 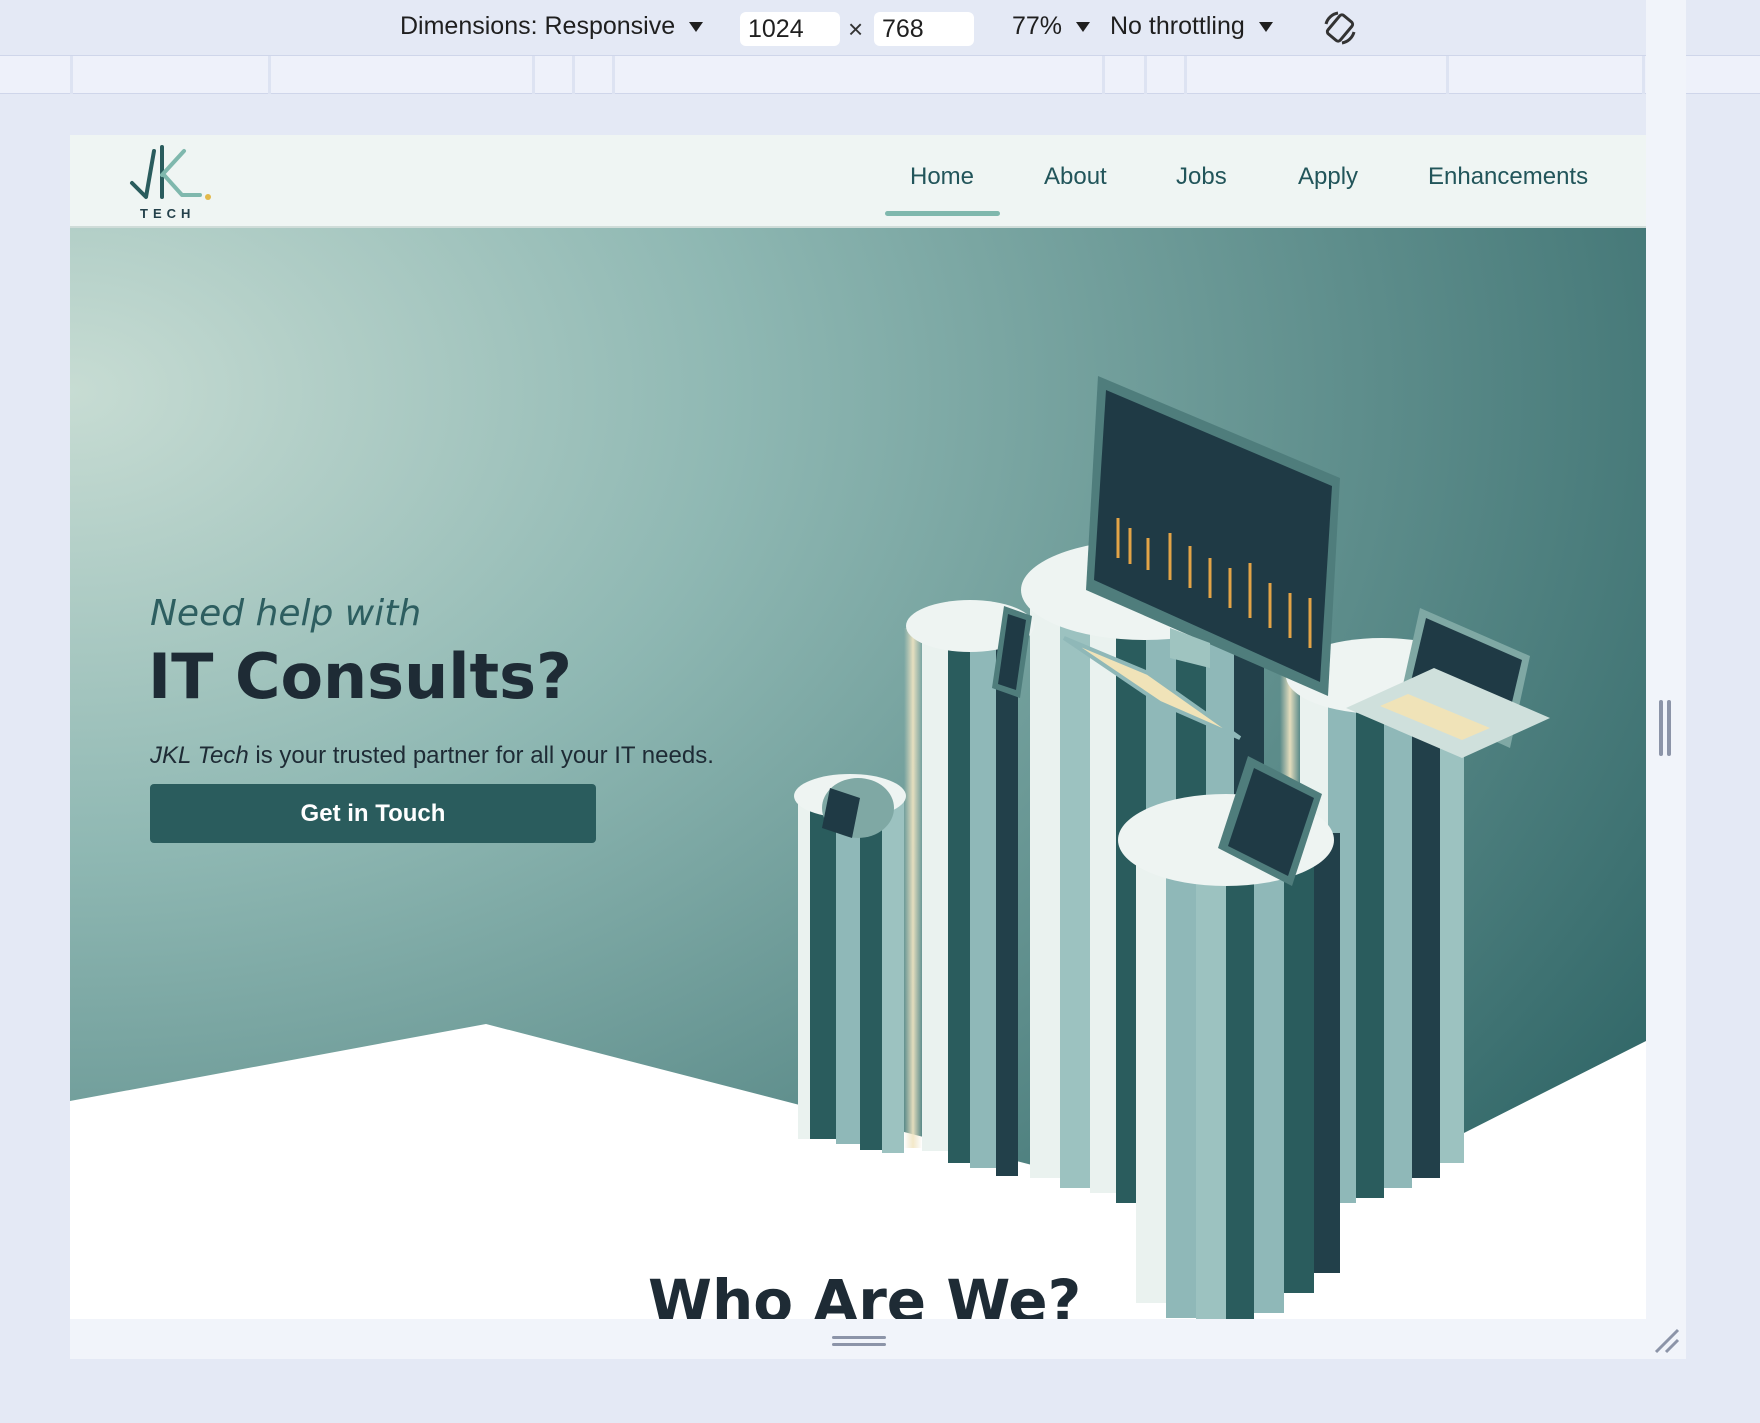 What do you see at coordinates (942, 177) in the screenshot?
I see `nav-home: Home` at bounding box center [942, 177].